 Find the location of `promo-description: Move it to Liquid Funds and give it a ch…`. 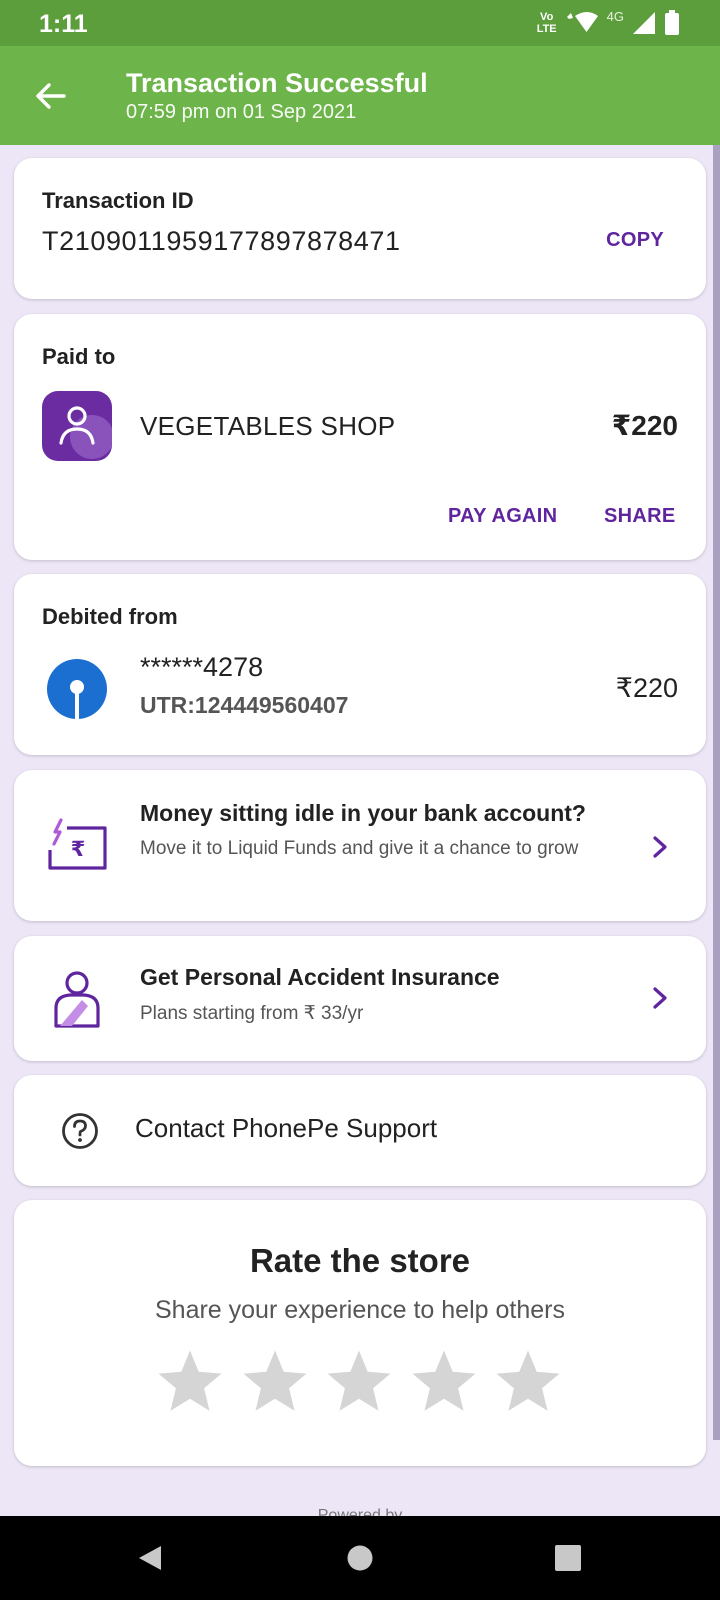

promo-description: Move it to Liquid Funds and give it a ch… is located at coordinates (359, 848).